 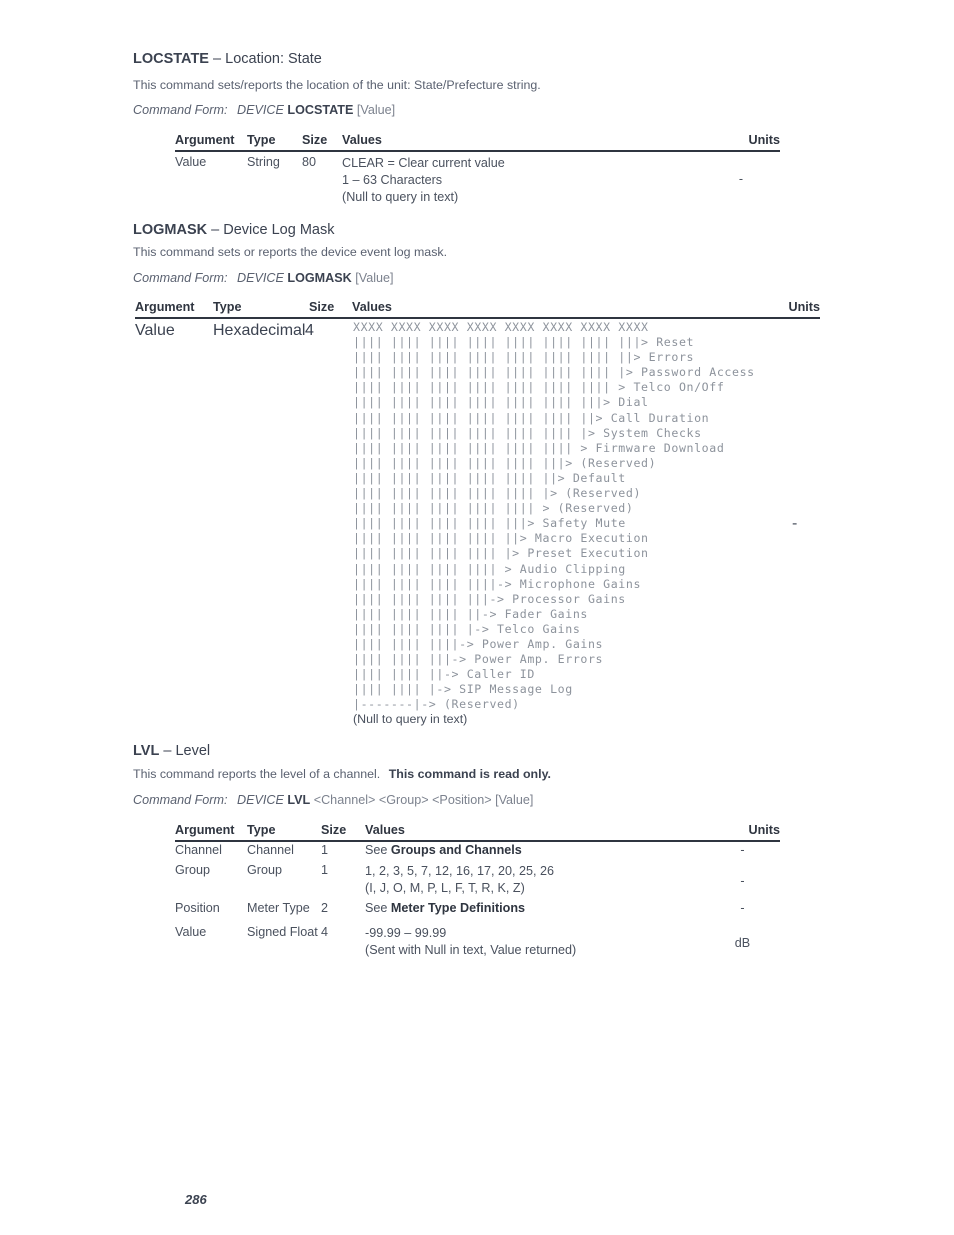 I want to click on locstate-keyword: LOCSTATE, so click(x=320, y=110).